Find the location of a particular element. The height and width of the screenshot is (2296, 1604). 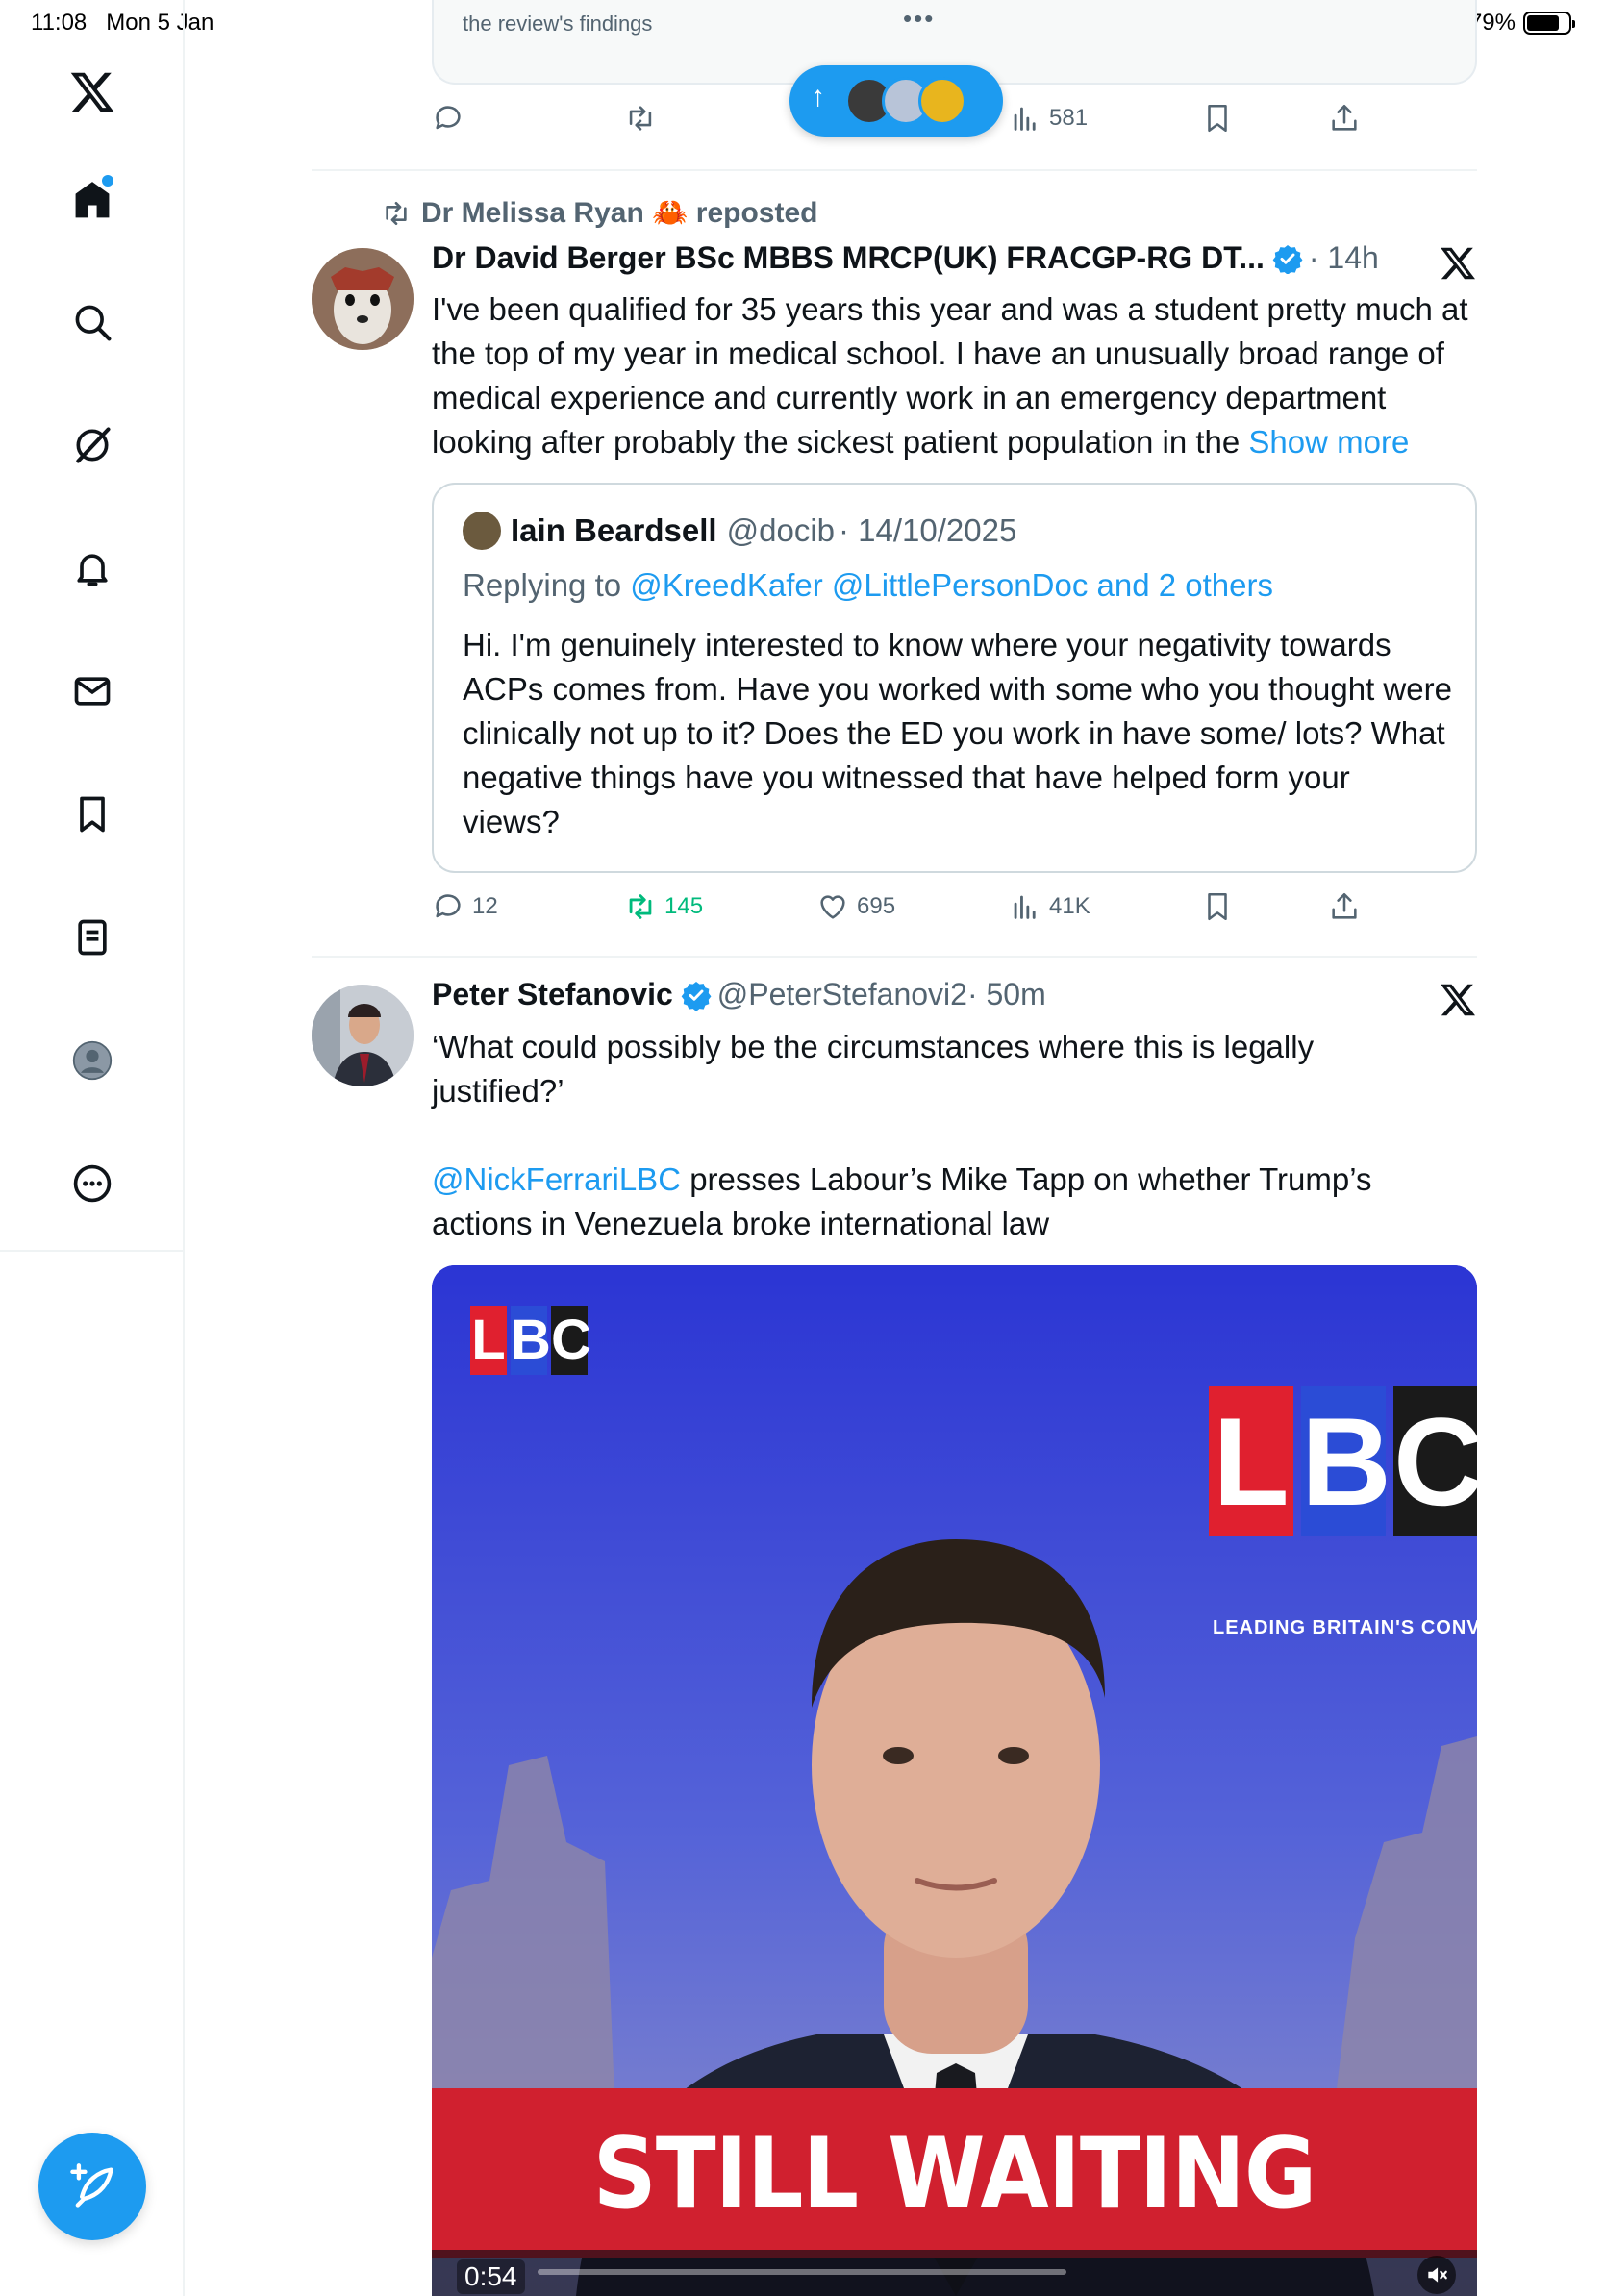

home-icon is located at coordinates (92, 200).